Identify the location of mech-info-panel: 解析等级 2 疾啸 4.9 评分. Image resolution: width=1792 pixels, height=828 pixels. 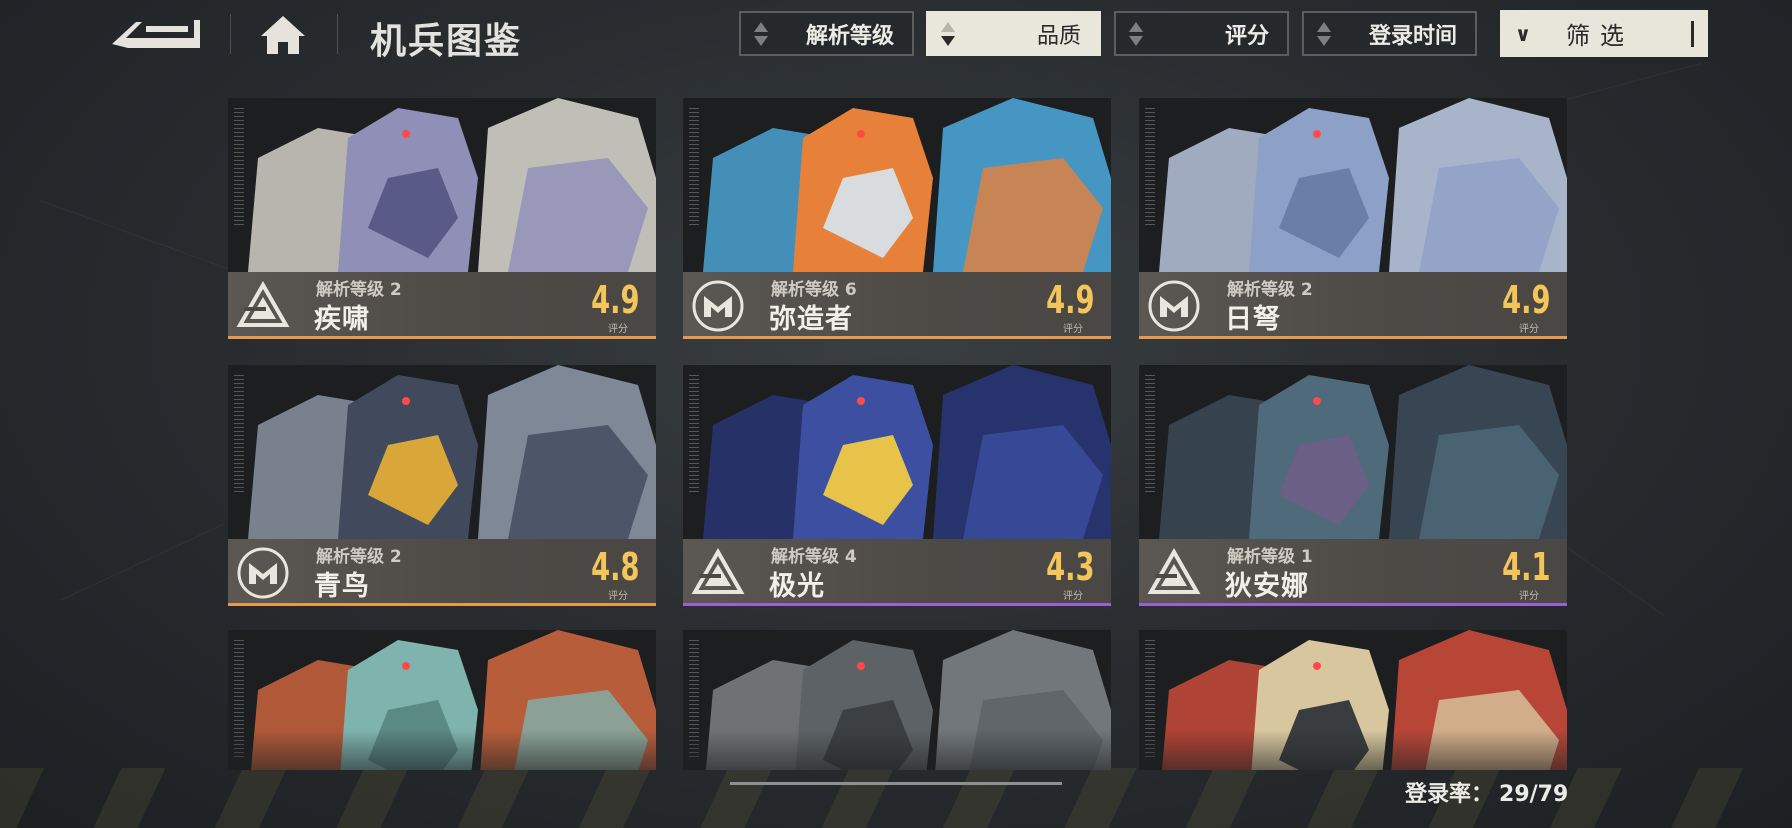
(442, 305).